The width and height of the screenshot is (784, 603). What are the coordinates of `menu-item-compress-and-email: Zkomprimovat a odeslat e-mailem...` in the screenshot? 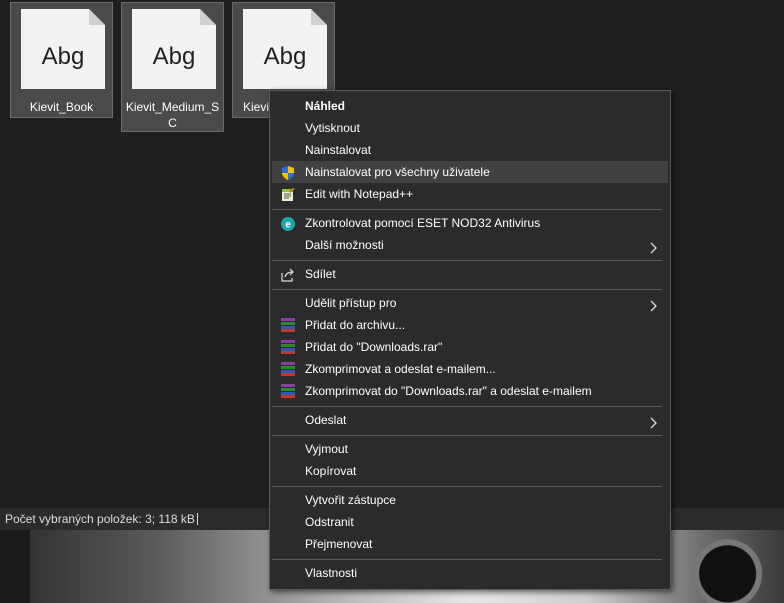 It's located at (470, 369).